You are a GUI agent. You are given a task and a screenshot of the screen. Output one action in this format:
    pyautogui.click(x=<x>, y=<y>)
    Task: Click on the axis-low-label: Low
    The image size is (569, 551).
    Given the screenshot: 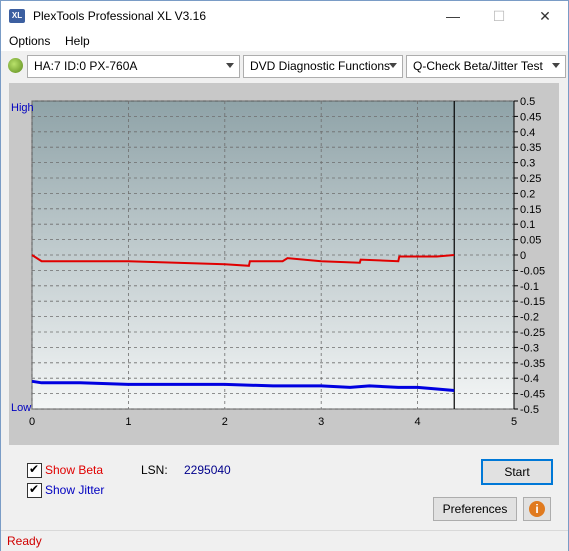 What is the action you would take?
    pyautogui.click(x=21, y=408)
    